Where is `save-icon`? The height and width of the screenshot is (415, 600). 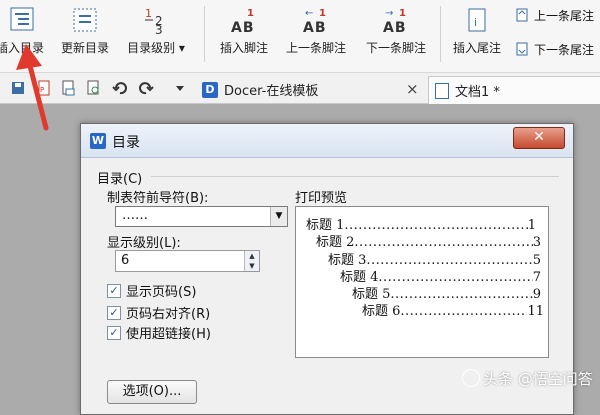 save-icon is located at coordinates (18, 88).